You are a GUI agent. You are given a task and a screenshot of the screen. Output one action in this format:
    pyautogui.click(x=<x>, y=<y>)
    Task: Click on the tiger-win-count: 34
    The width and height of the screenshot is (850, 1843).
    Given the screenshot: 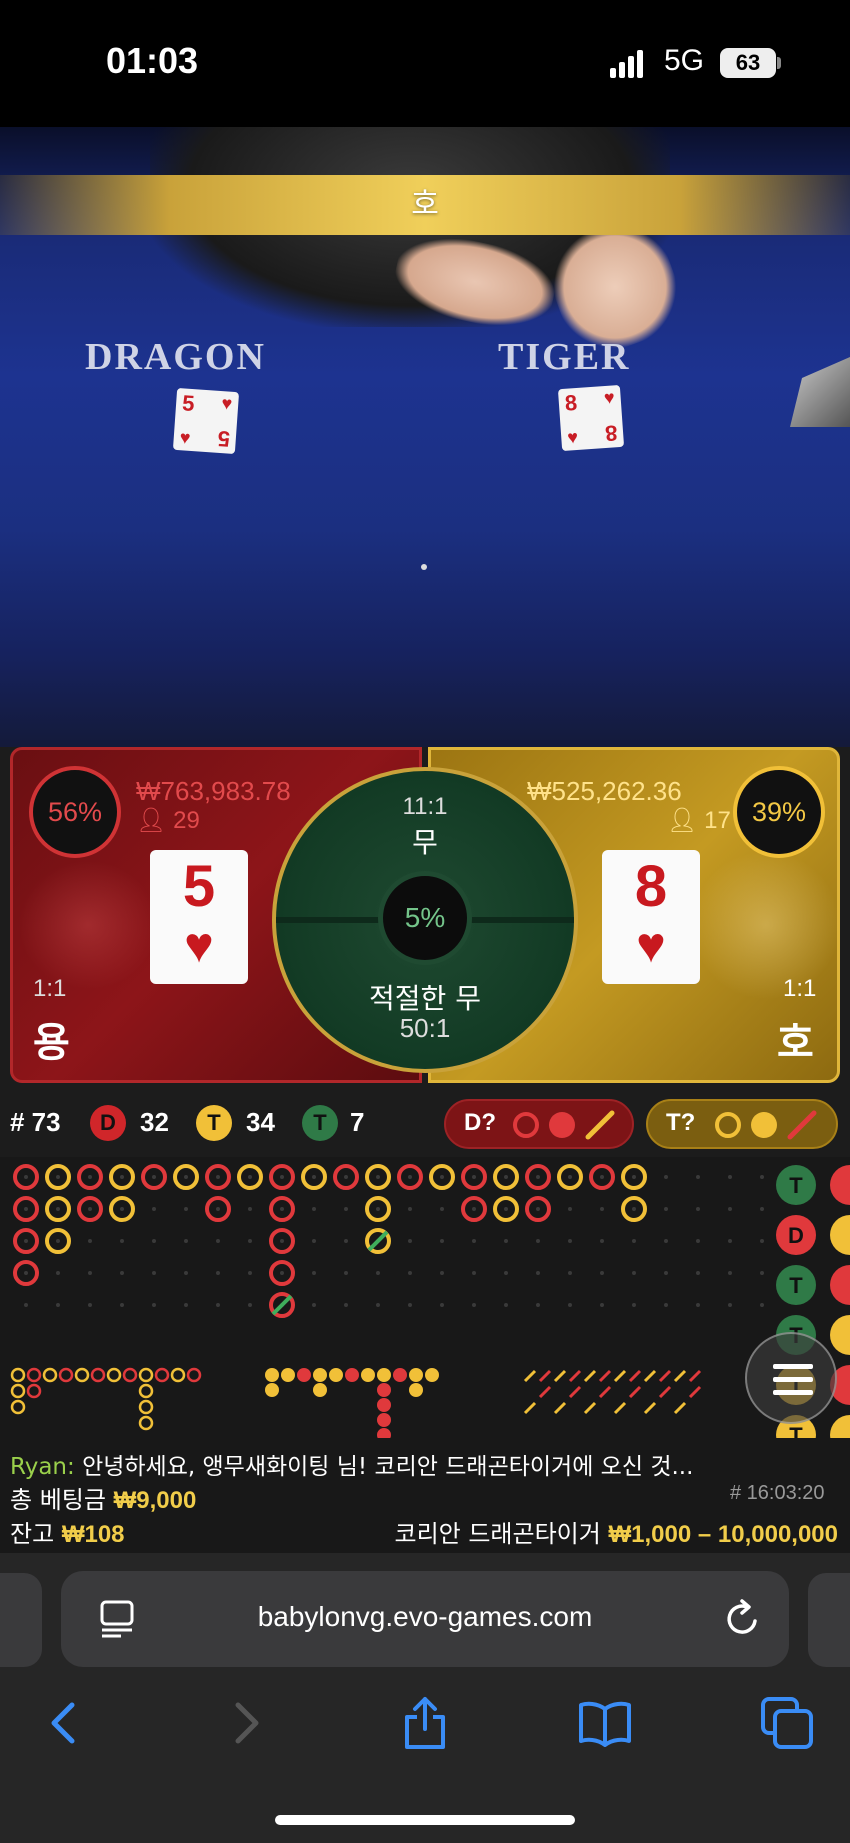 What is the action you would take?
    pyautogui.click(x=260, y=1122)
    